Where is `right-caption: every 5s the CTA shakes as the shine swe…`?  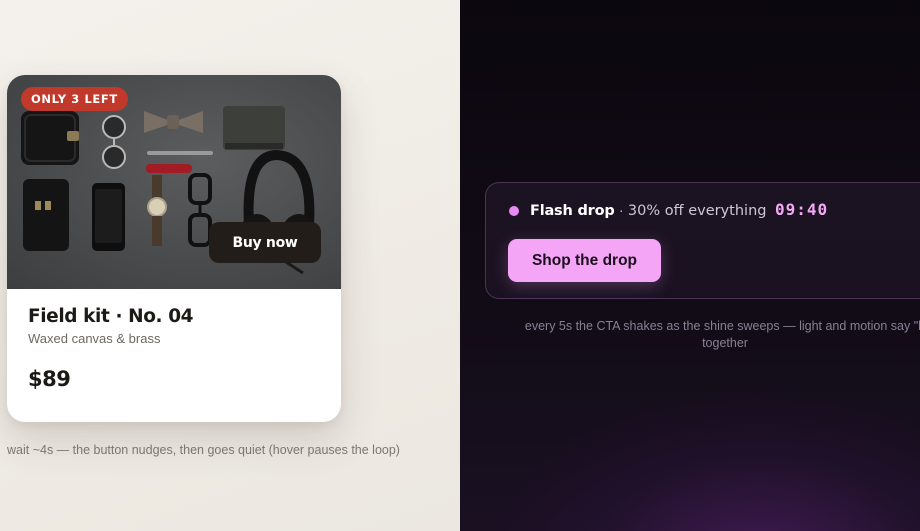
right-caption: every 5s the CTA shakes as the shine swe… is located at coordinates (722, 334).